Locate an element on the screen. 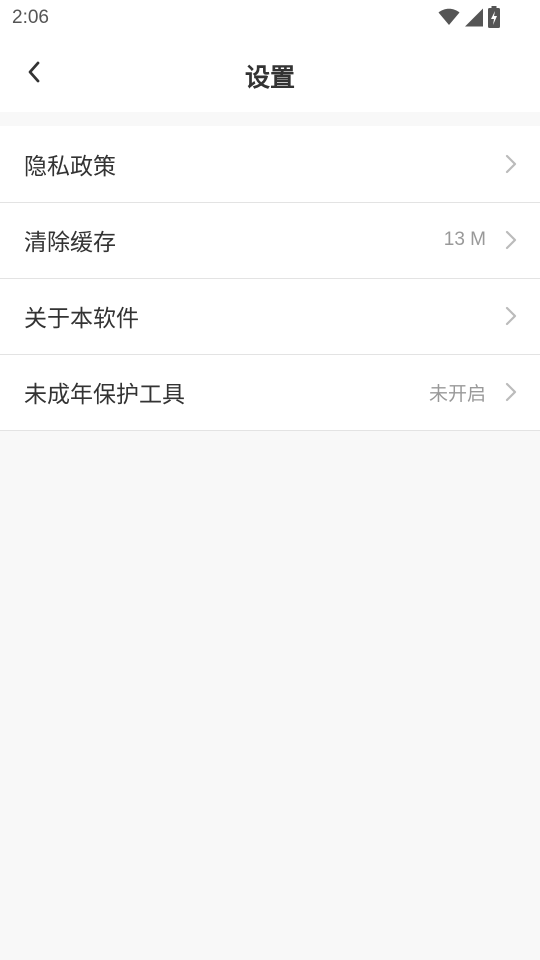 The height and width of the screenshot is (960, 540). wifi-icon is located at coordinates (449, 17).